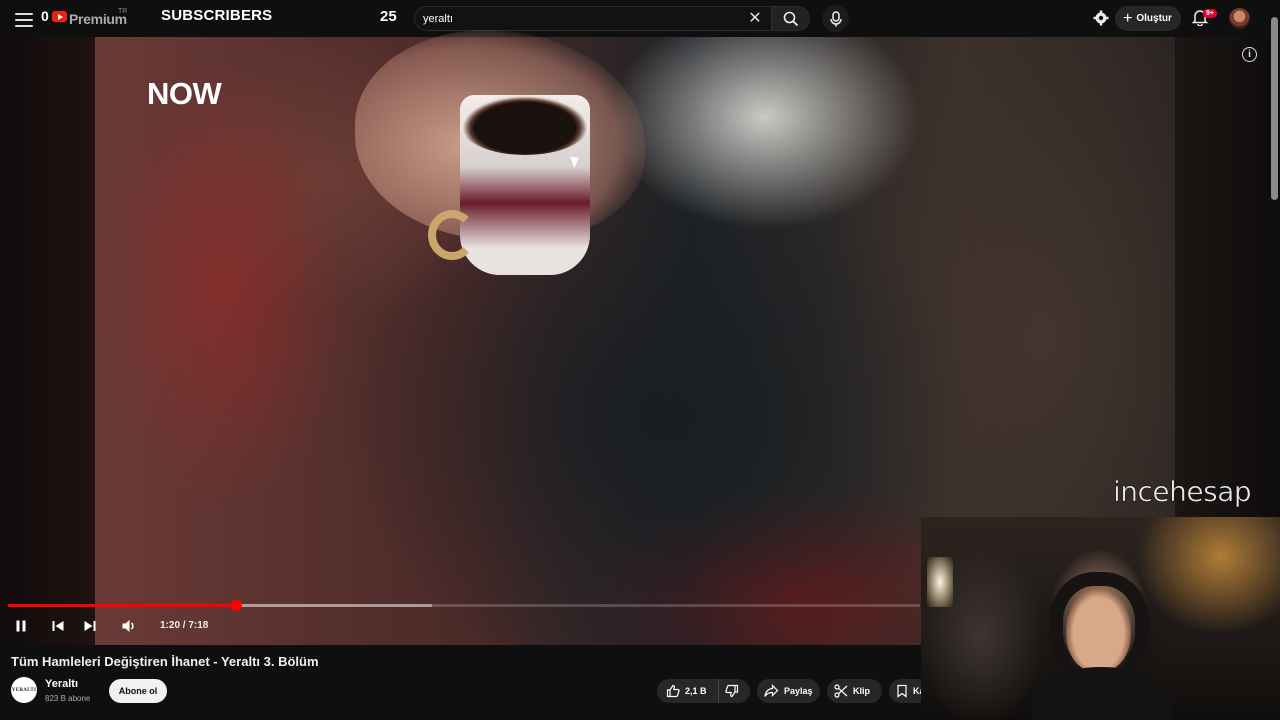 Image resolution: width=1280 pixels, height=720 pixels. What do you see at coordinates (1128, 18) in the screenshot?
I see `plus-icon: +` at bounding box center [1128, 18].